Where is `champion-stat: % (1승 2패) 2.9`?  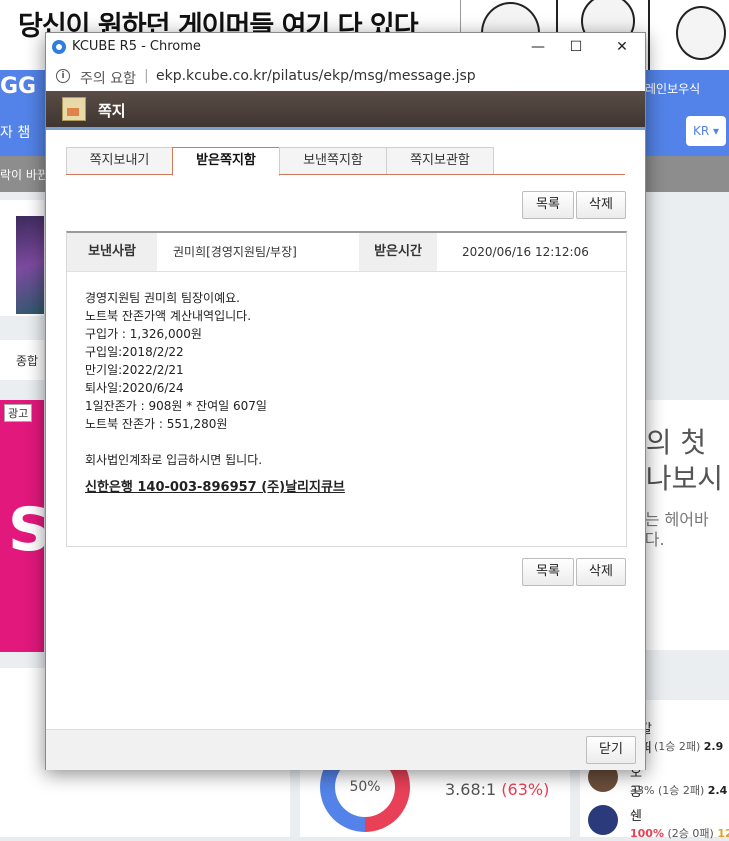
champion-stat: % (1승 2패) 2.9 is located at coordinates (681, 746).